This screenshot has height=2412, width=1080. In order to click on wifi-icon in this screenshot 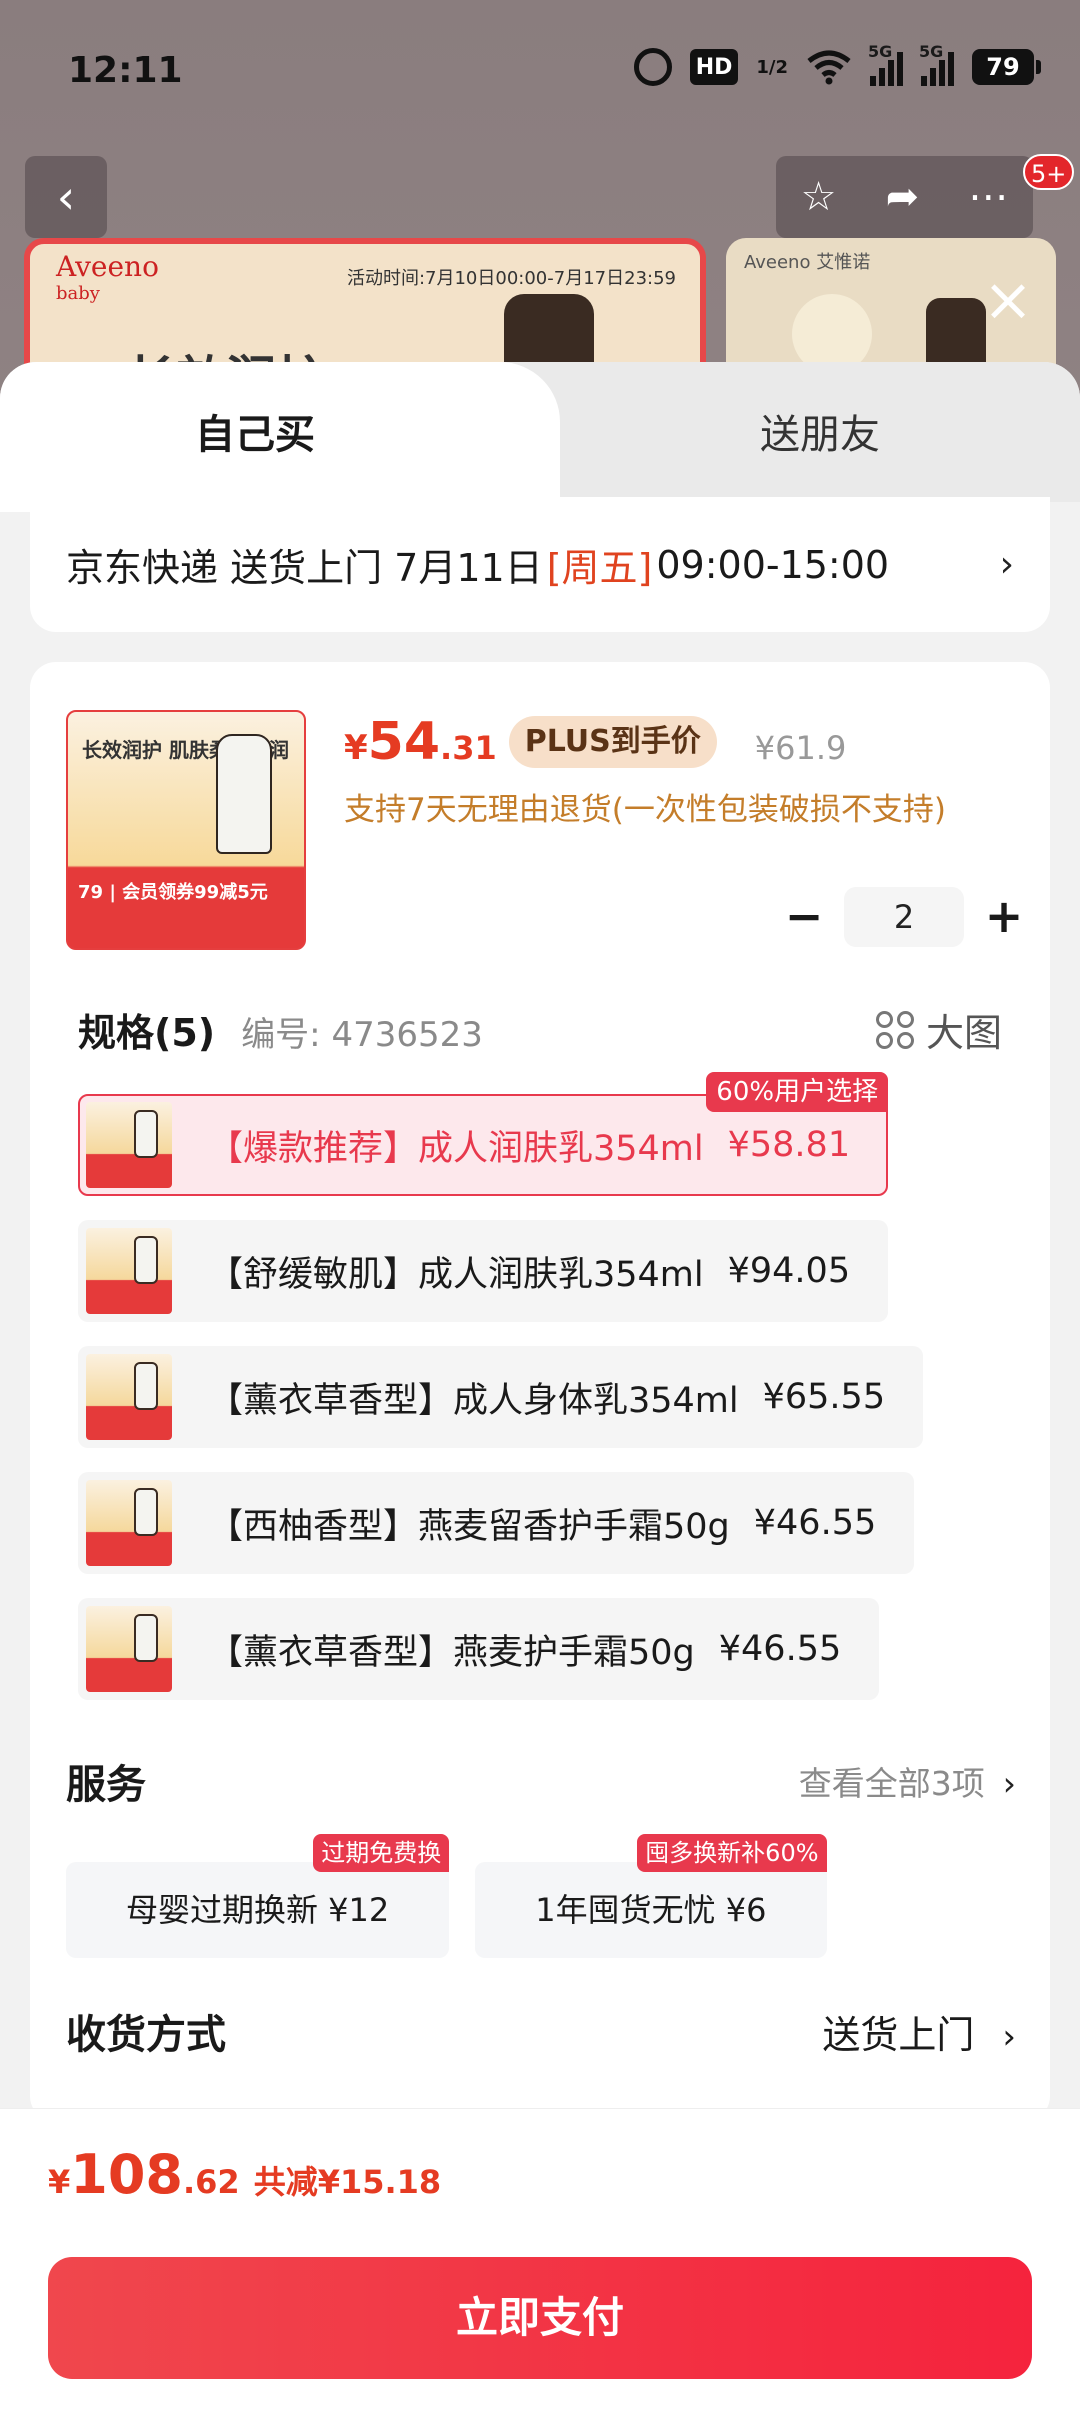, I will do `click(829, 67)`.